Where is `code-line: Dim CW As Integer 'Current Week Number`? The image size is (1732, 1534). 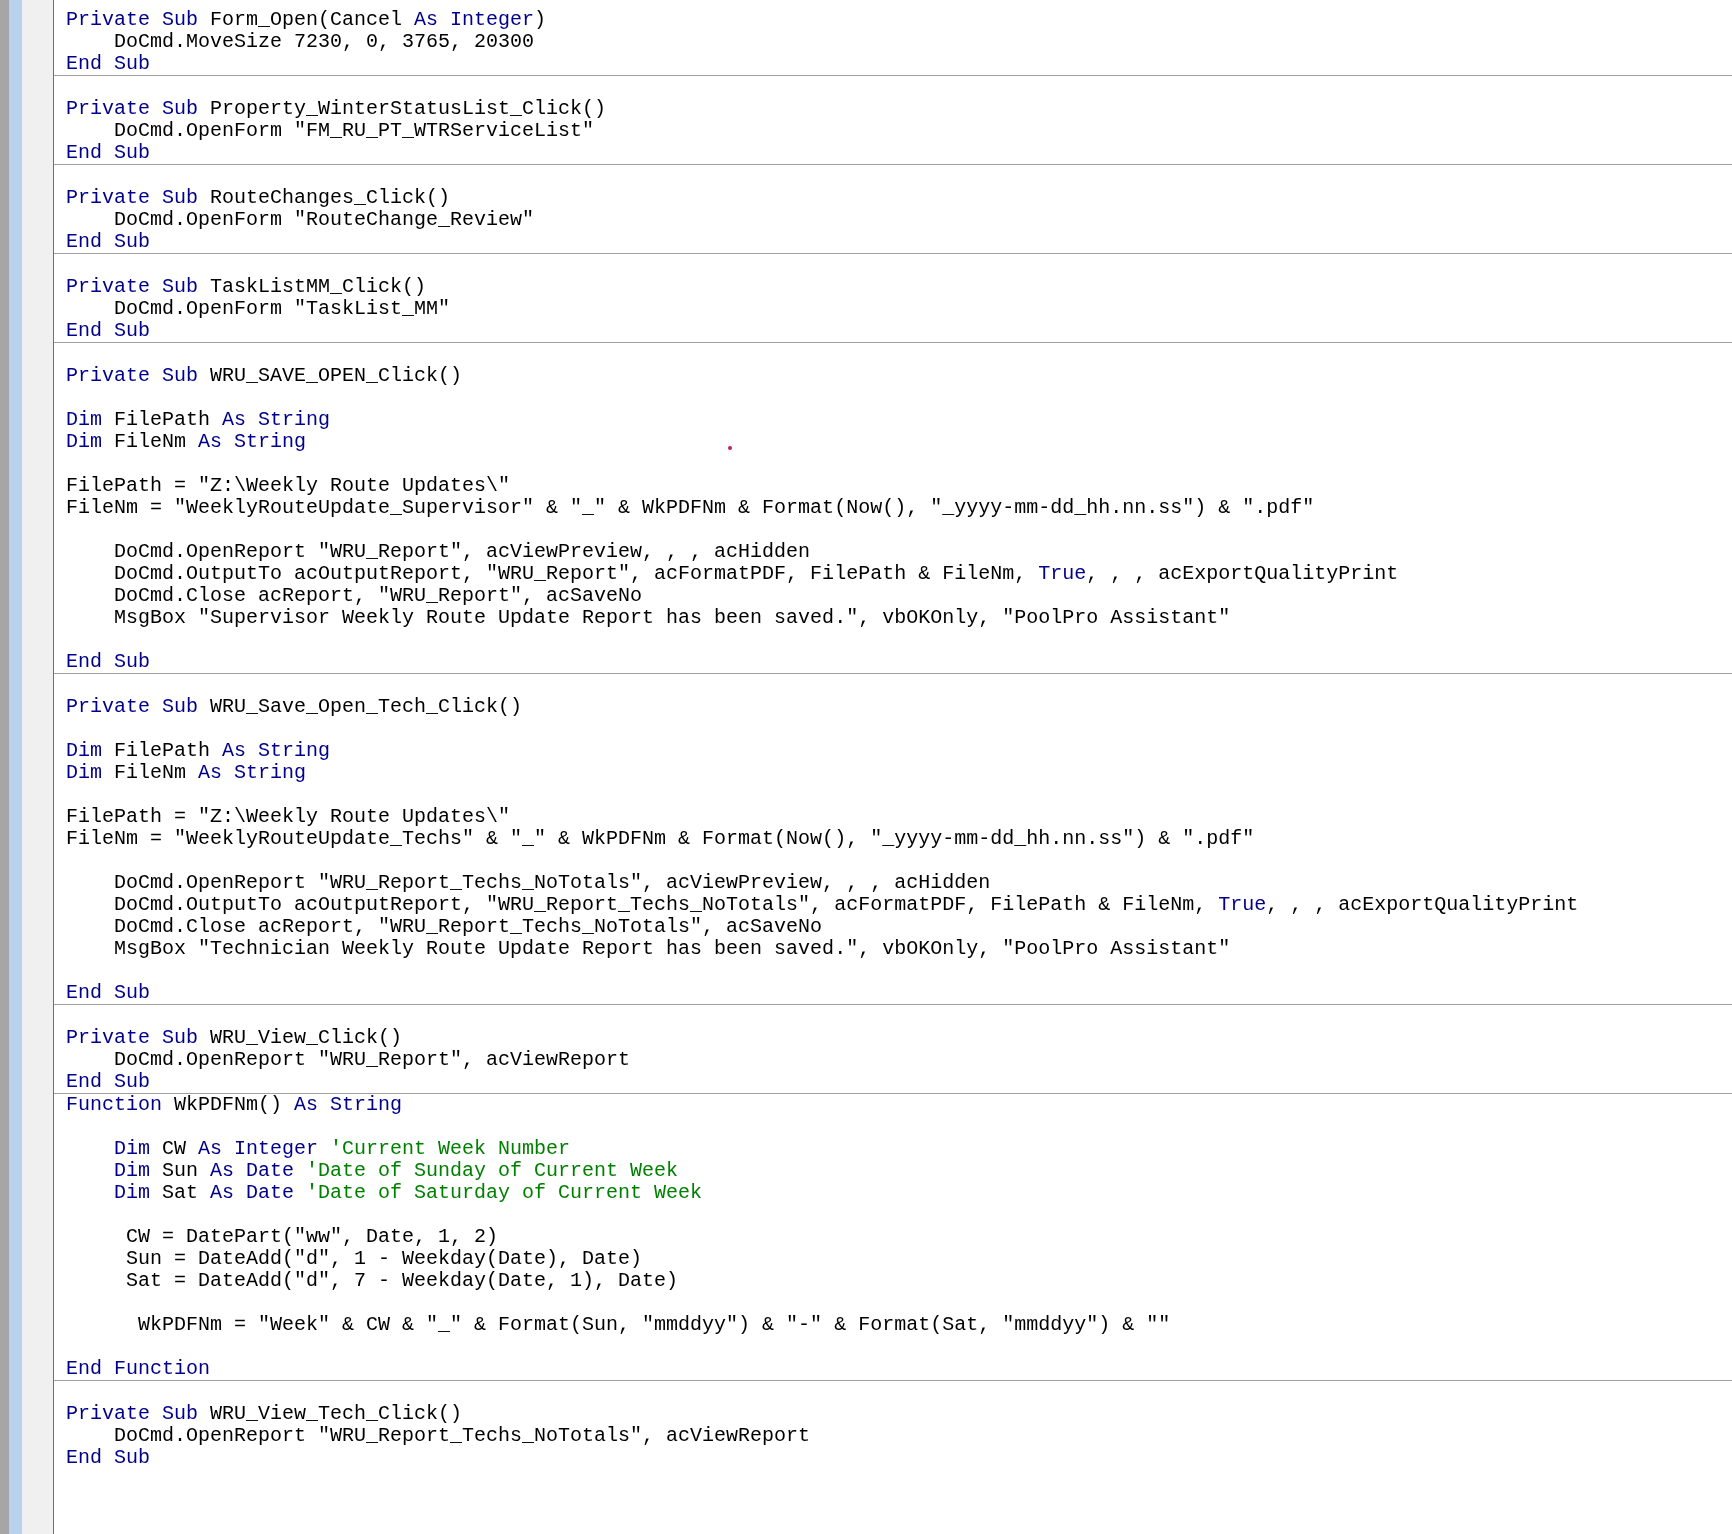
code-line: Dim CW As Integer 'Current Week Number is located at coordinates (342, 1149).